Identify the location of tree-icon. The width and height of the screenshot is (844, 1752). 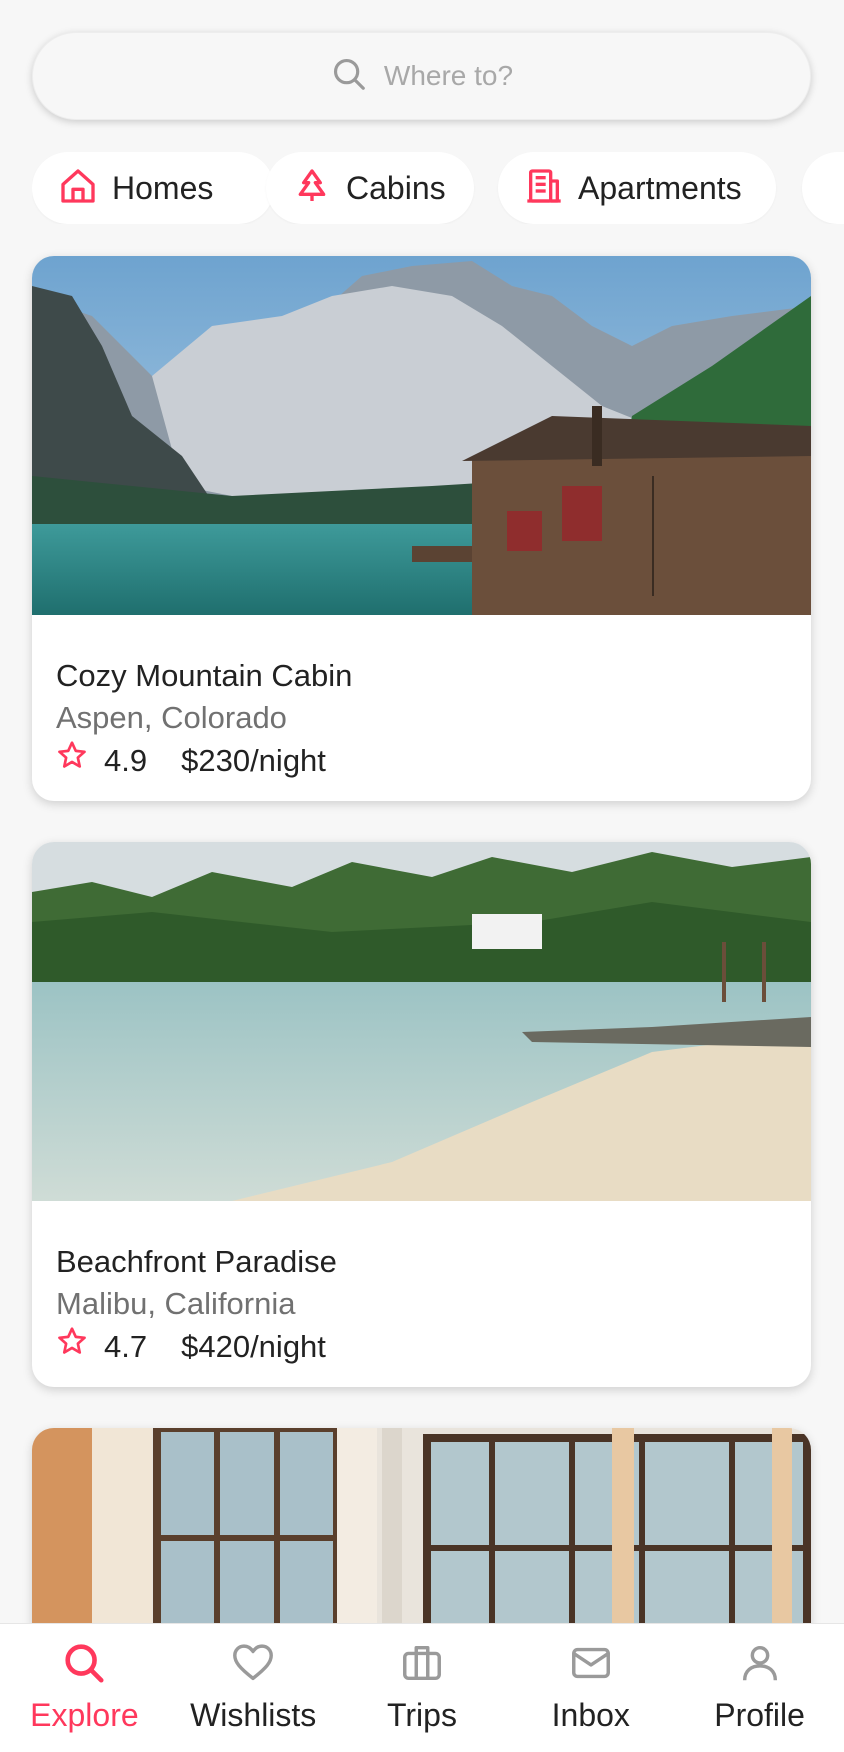
(312, 188).